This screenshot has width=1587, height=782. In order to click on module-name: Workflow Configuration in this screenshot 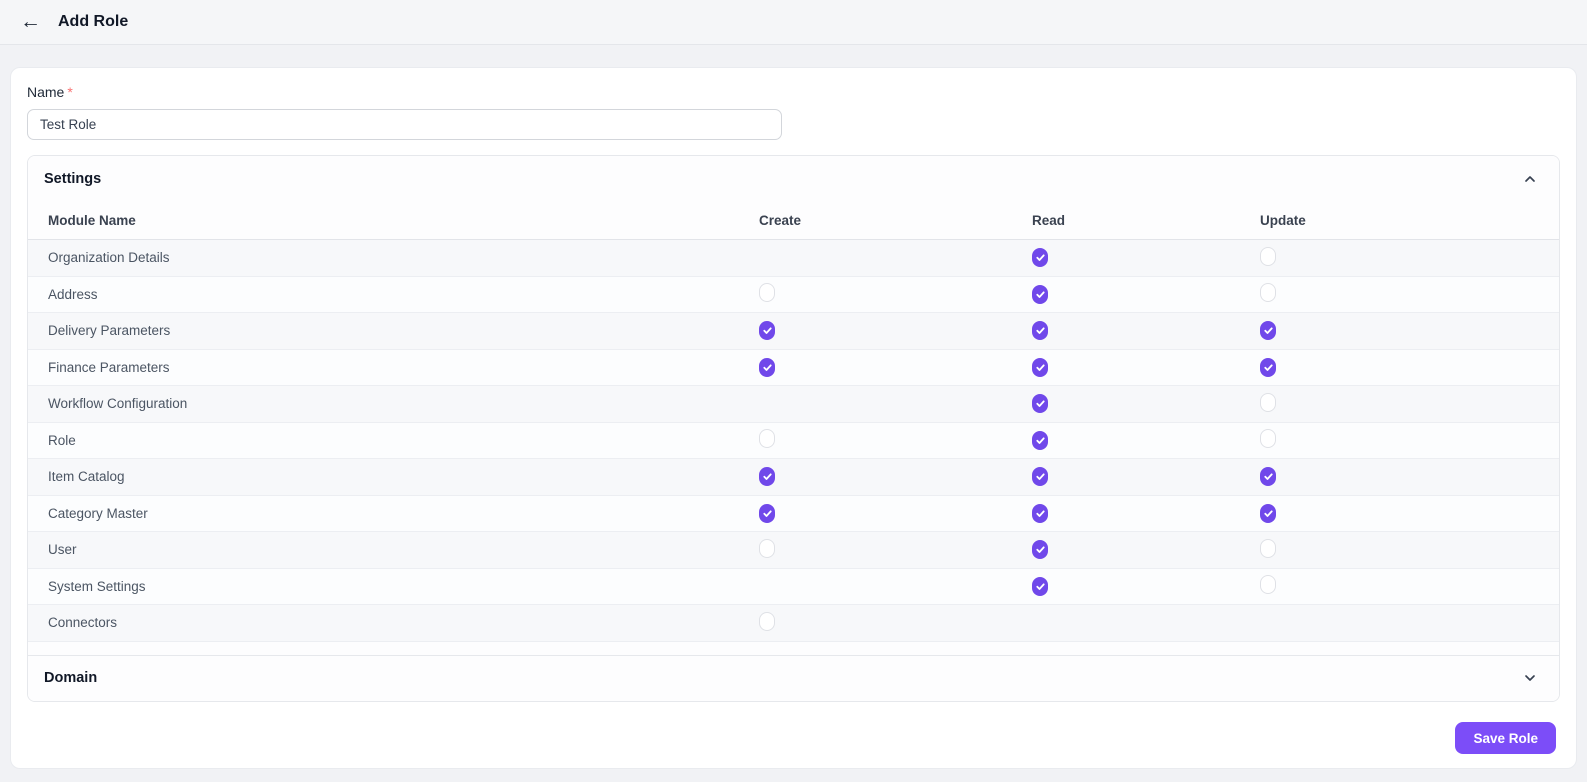, I will do `click(118, 404)`.